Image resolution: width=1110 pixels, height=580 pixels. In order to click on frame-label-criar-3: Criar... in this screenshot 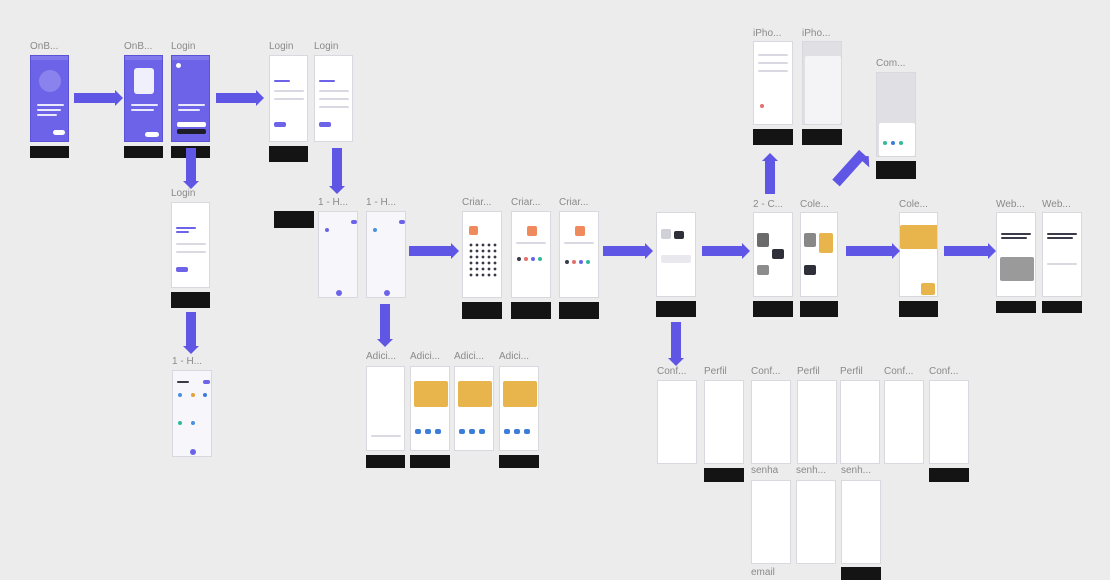, I will do `click(573, 203)`.